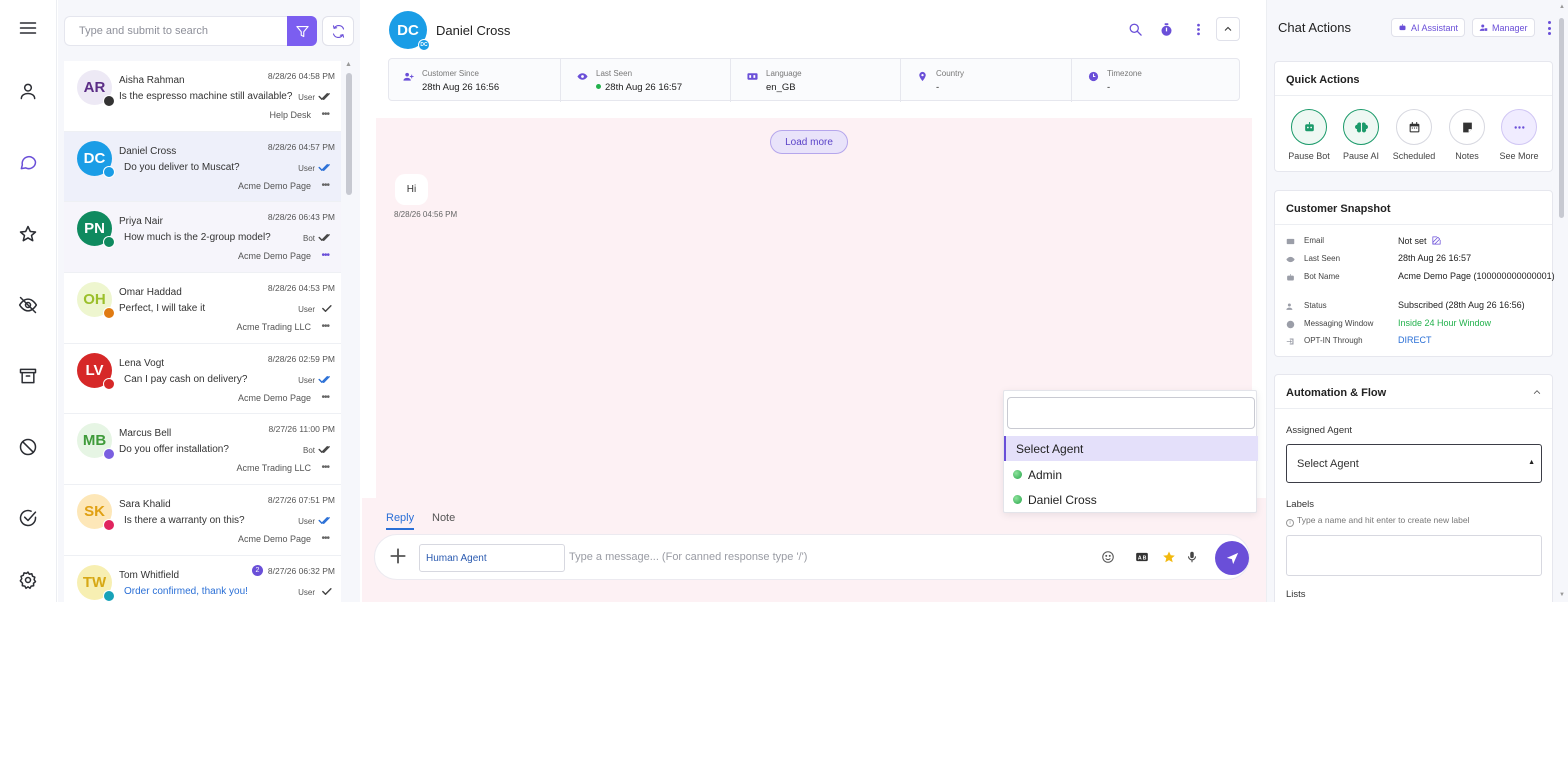  I want to click on panel-scrollbar: ▲ ▼, so click(1562, 302).